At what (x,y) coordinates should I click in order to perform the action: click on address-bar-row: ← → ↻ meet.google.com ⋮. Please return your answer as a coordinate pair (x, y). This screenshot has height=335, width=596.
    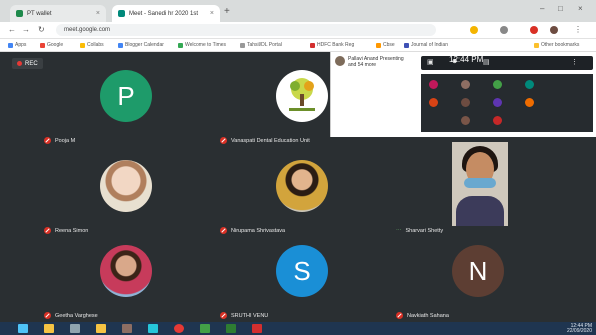
    Looking at the image, I should click on (298, 30).